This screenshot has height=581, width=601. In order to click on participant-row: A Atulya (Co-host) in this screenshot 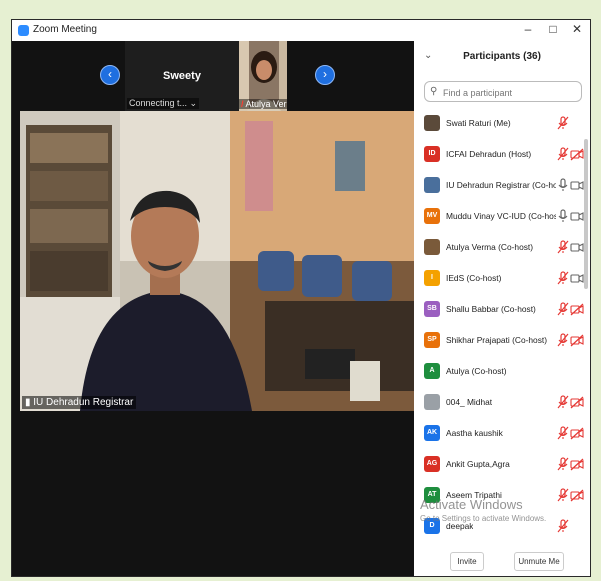, I will do `click(500, 372)`.